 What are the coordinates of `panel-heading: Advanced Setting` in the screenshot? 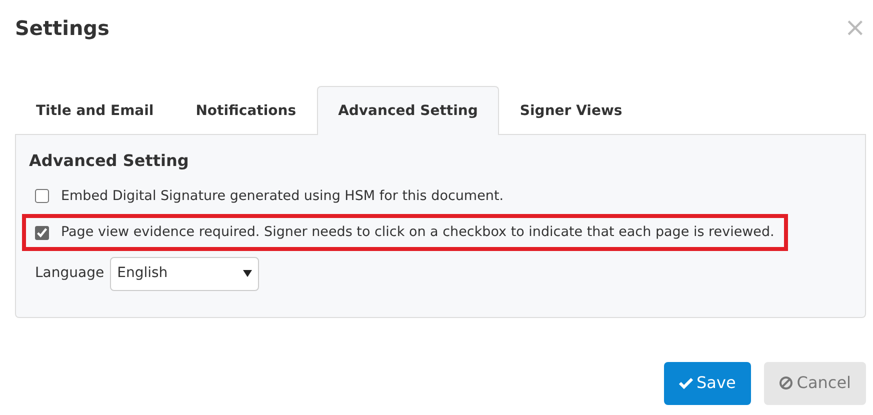 It's located at (109, 160).